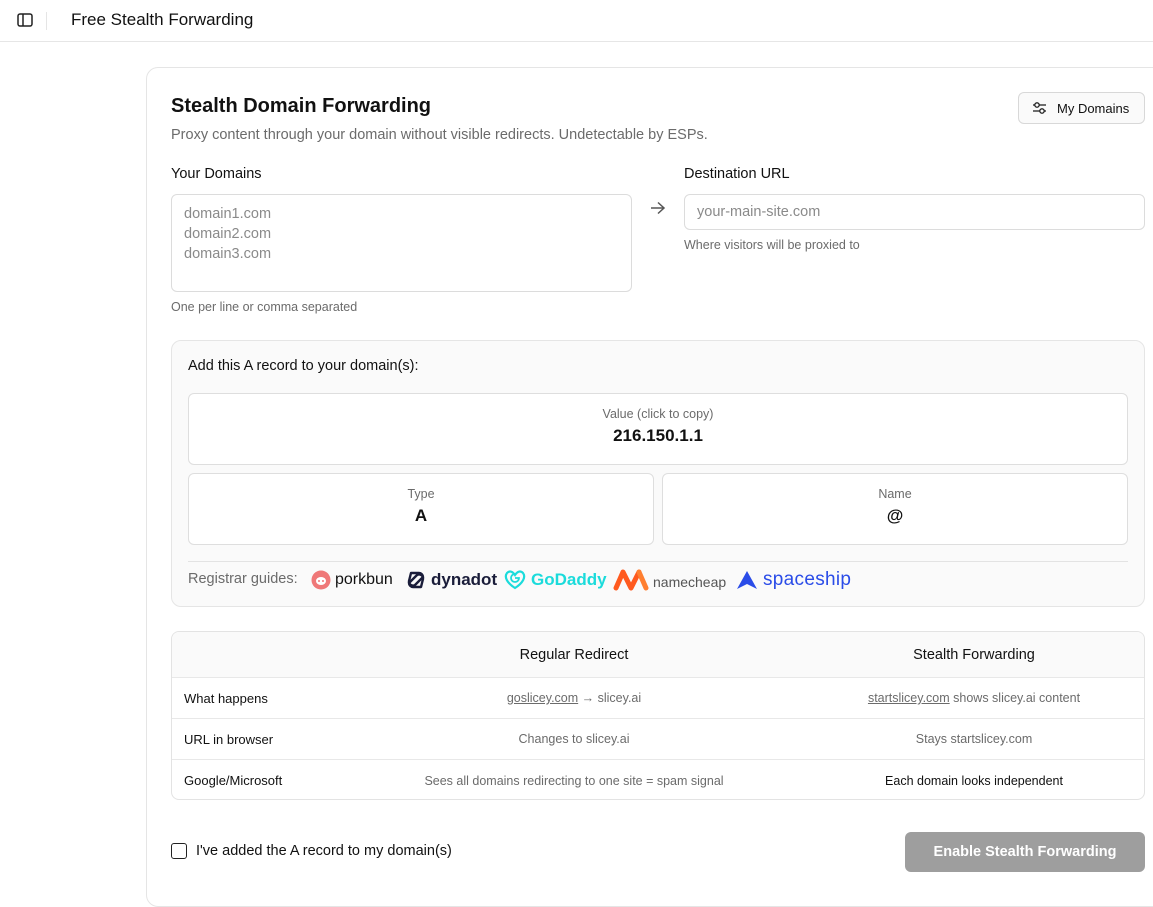 This screenshot has width=1153, height=907. I want to click on registrar-spaceship: spaceship, so click(793, 580).